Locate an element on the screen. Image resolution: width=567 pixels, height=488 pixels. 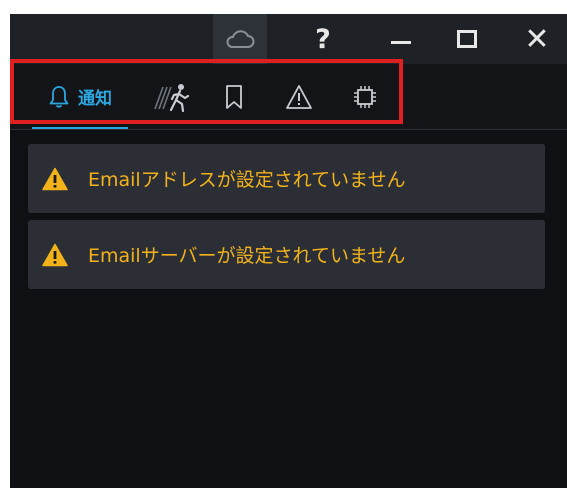
help-button: ? is located at coordinates (323, 39).